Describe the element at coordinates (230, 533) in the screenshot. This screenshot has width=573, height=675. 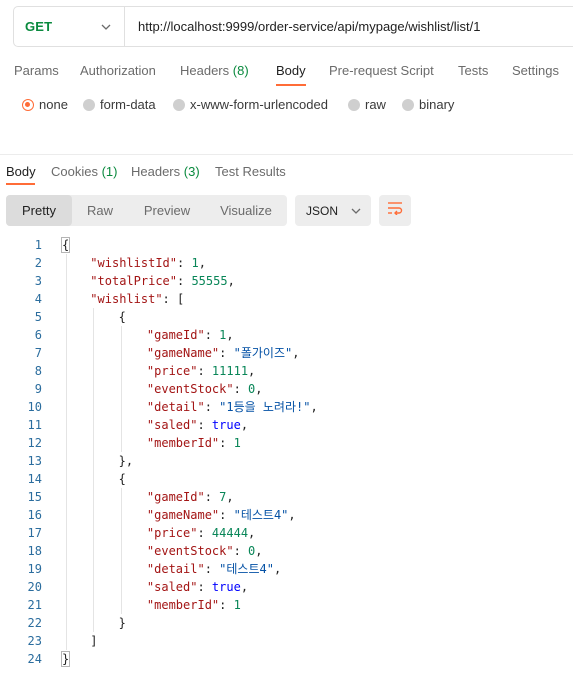
I see `code-token: 44444` at that location.